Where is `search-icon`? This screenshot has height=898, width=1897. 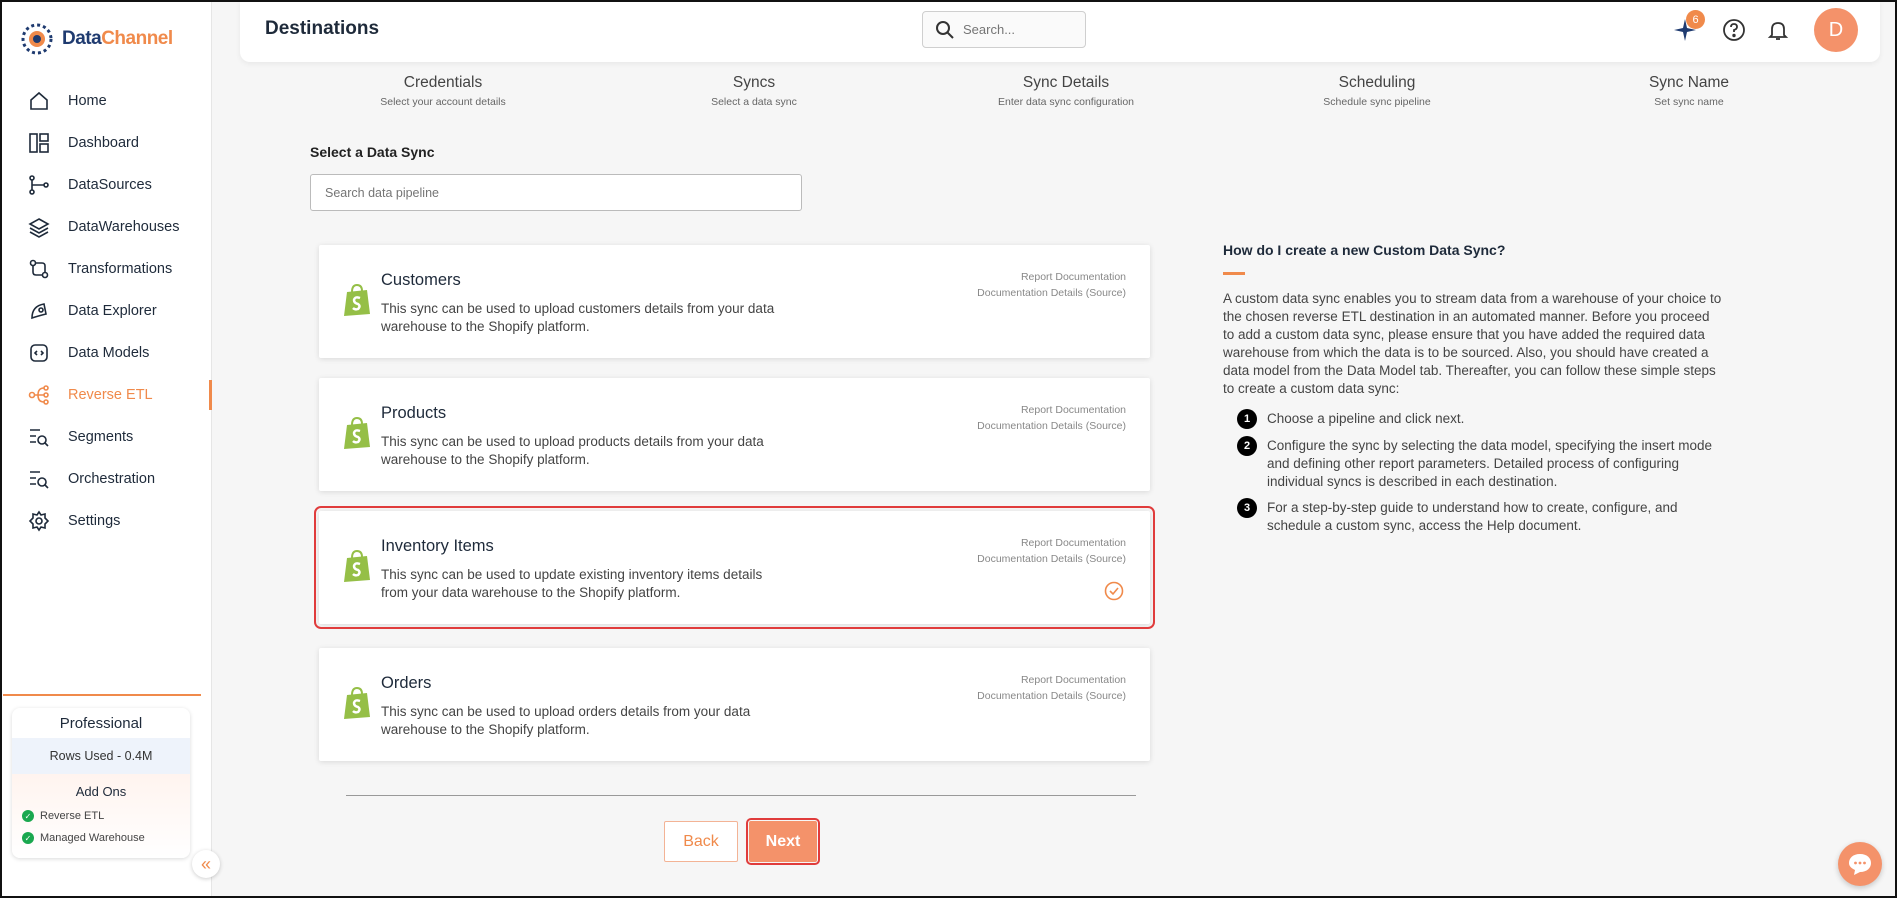
search-icon is located at coordinates (945, 29).